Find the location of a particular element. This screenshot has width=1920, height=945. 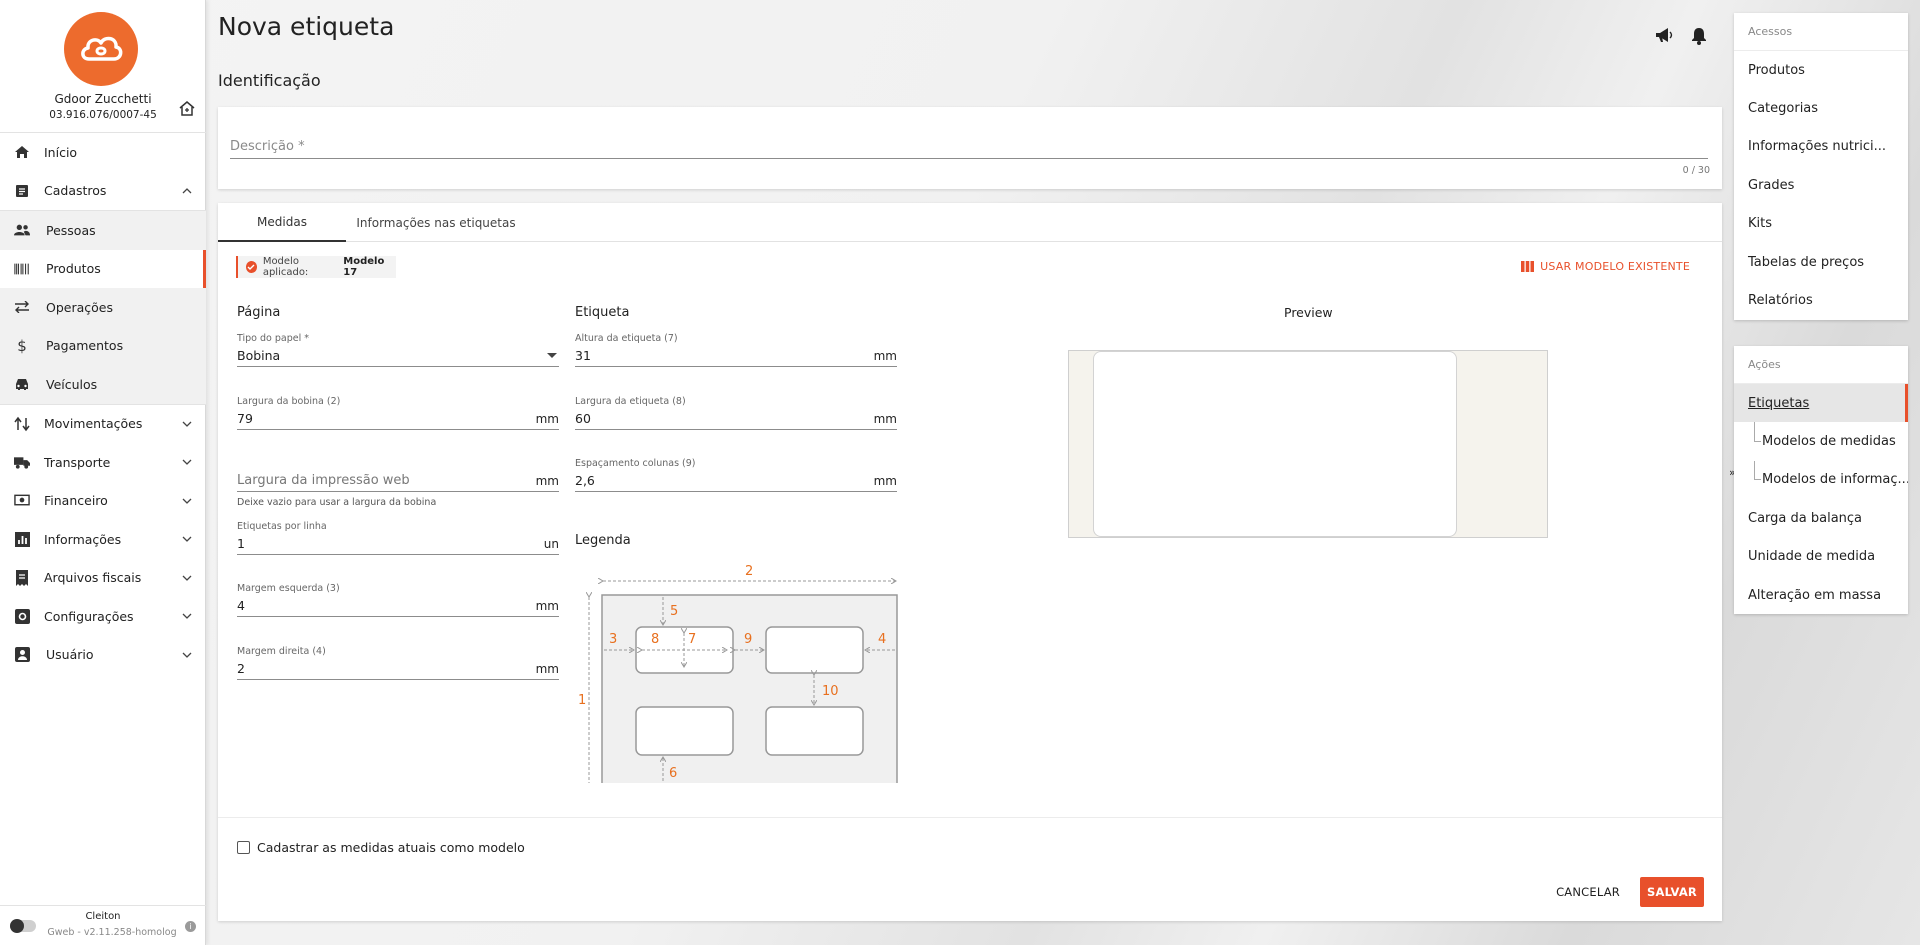

altura-etiqueta-value: 31 is located at coordinates (583, 355).